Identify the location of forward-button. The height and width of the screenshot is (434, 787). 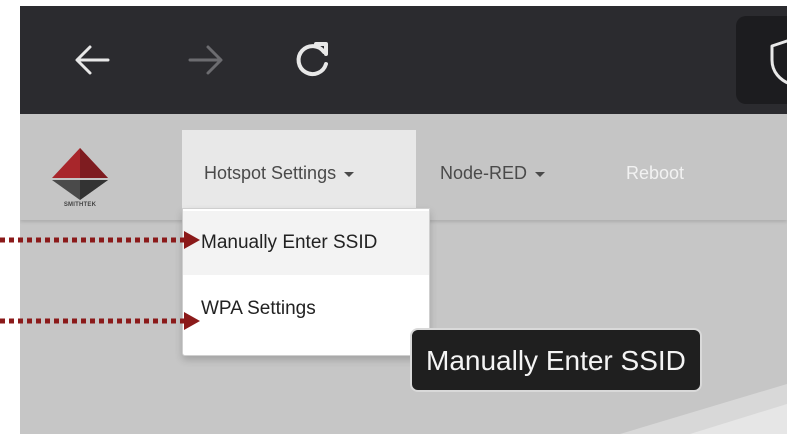
(206, 60).